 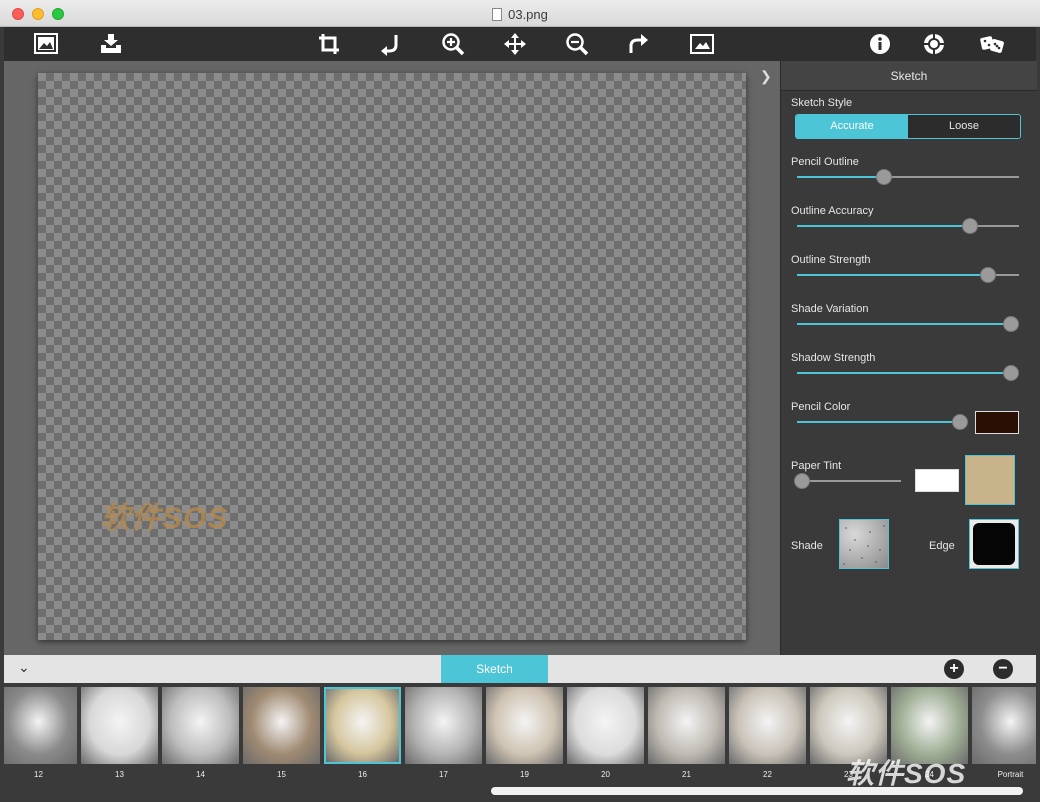 I want to click on pencil-color-label: Pencil Color, so click(x=821, y=407).